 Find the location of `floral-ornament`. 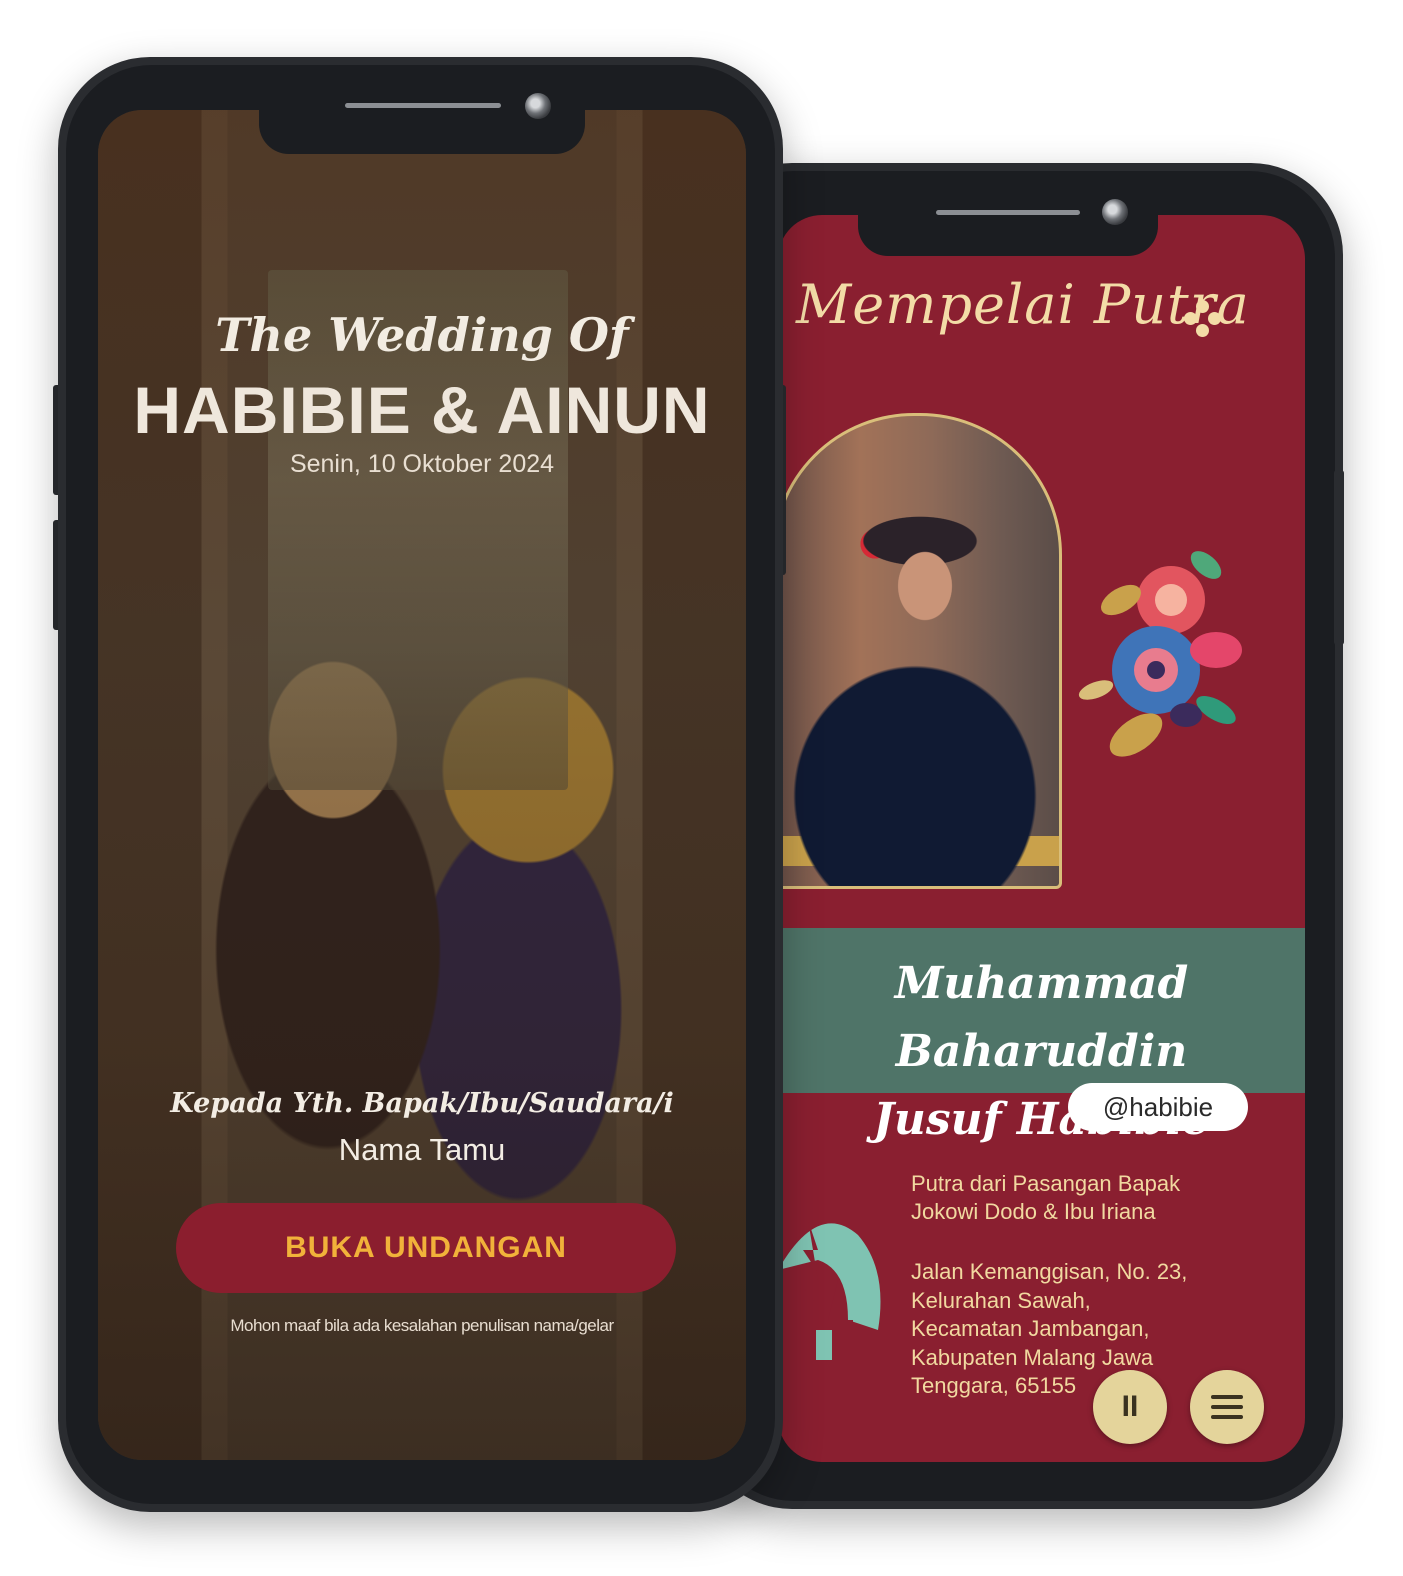

floral-ornament is located at coordinates (1160, 654).